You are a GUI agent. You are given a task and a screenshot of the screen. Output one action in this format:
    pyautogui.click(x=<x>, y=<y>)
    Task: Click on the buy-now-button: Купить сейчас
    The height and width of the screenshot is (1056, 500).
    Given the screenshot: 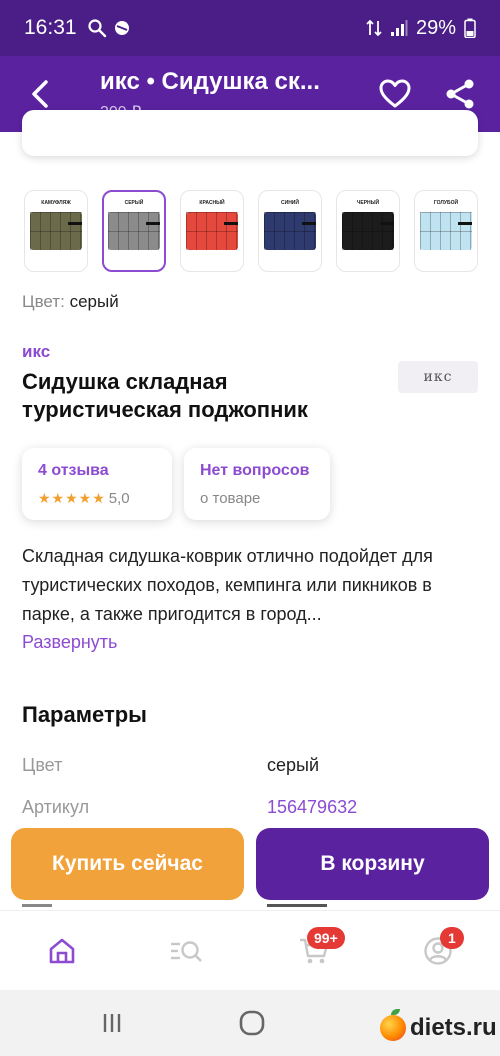 What is the action you would take?
    pyautogui.click(x=127, y=864)
    